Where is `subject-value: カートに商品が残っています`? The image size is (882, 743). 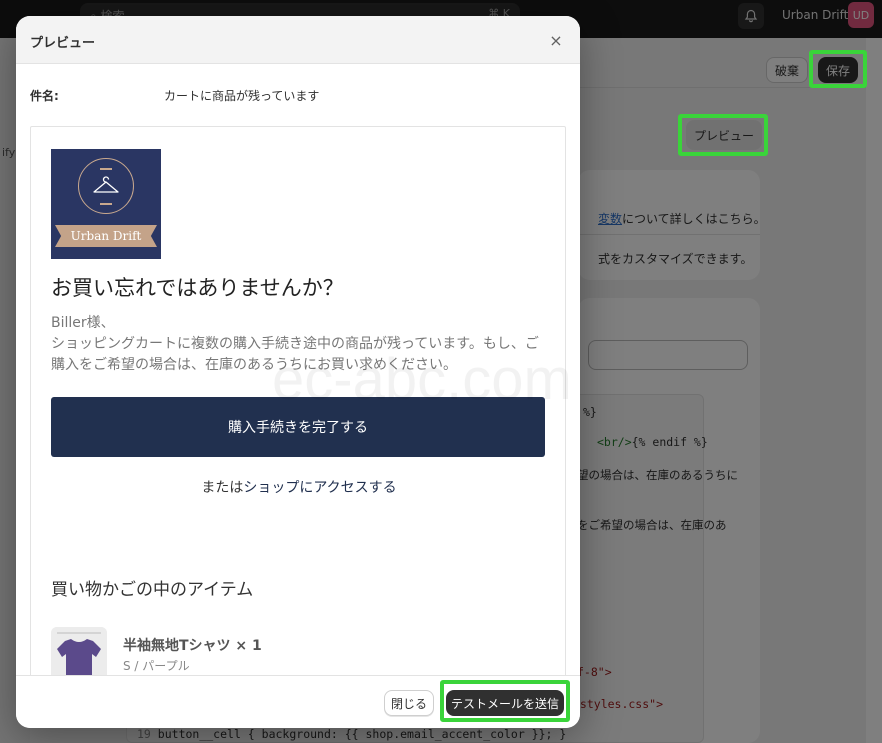 subject-value: カートに商品が残っています is located at coordinates (242, 96).